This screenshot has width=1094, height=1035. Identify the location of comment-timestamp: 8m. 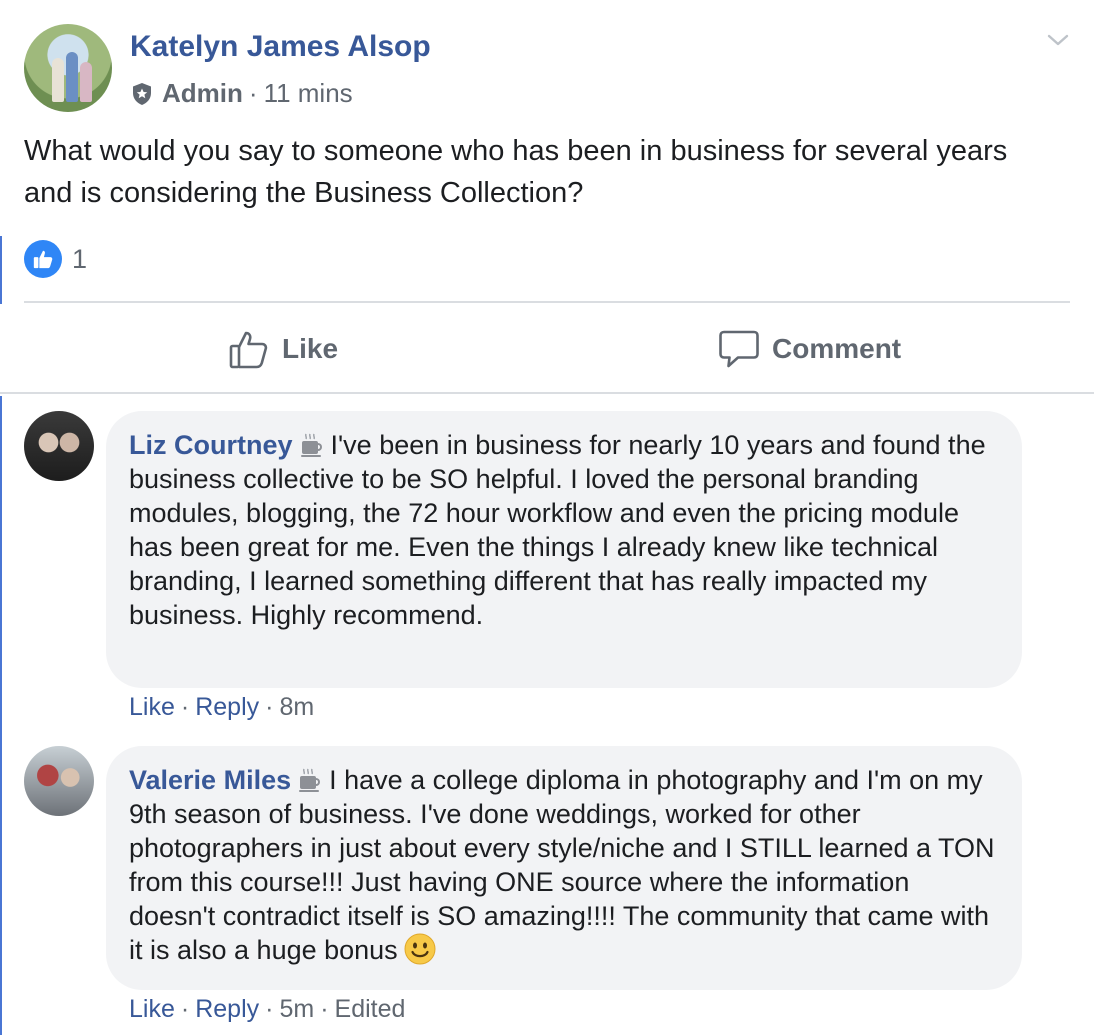
(296, 707).